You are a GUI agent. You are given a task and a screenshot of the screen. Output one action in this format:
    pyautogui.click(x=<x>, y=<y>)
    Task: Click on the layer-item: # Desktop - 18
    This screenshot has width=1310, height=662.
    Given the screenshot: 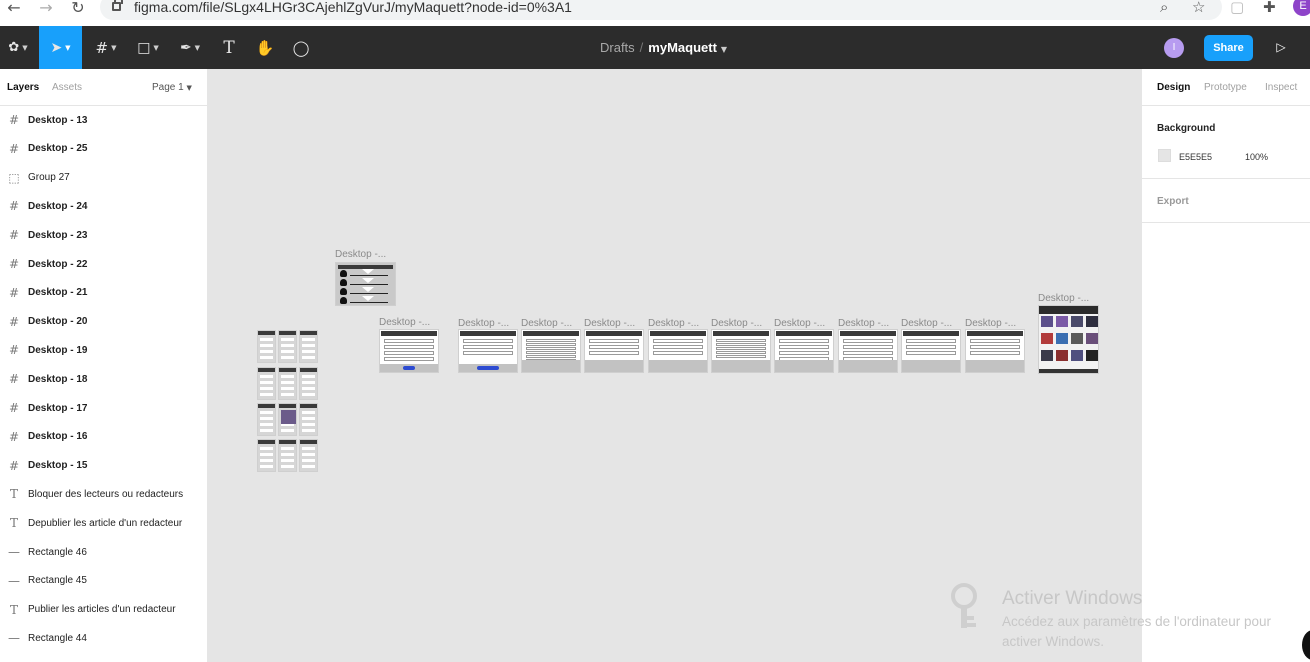 What is the action you would take?
    pyautogui.click(x=104, y=379)
    